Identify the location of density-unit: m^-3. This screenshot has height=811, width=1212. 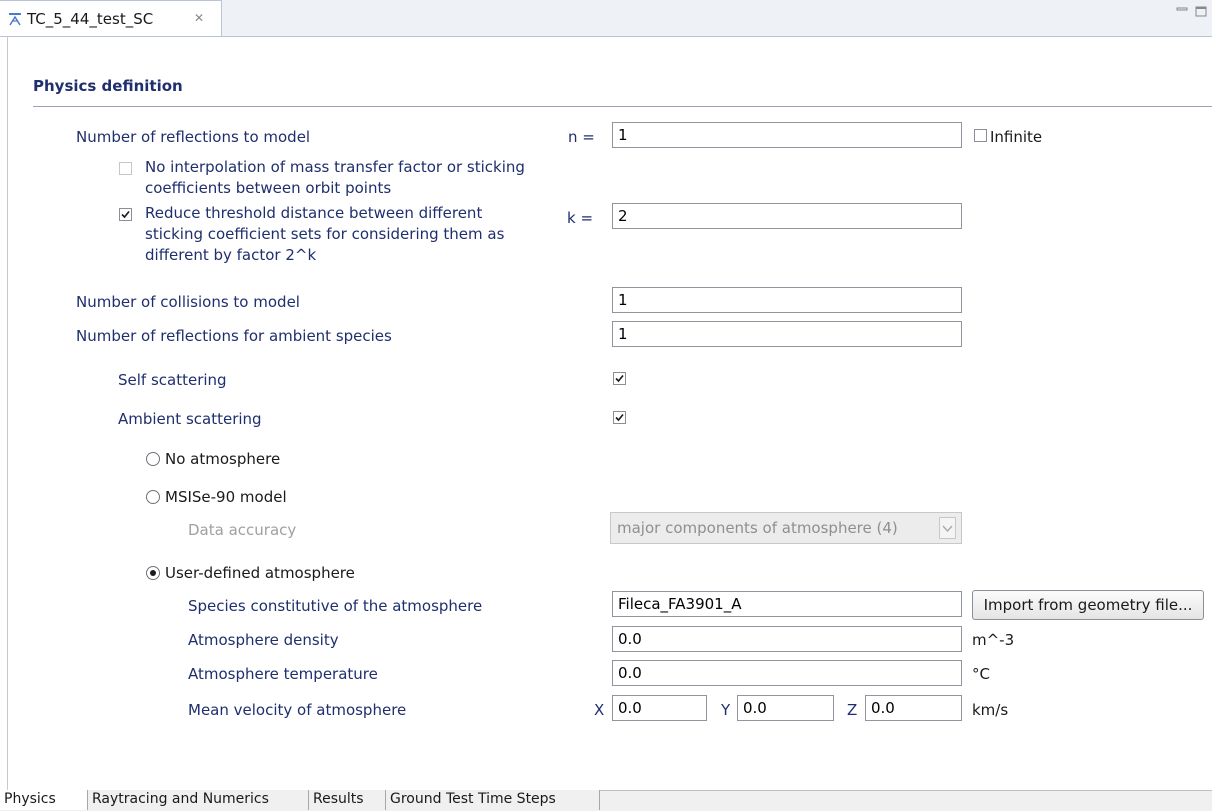
(993, 640).